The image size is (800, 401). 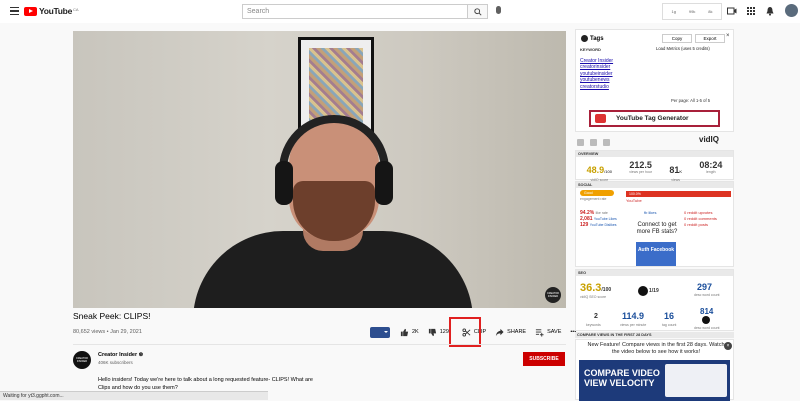 I want to click on score-value: 48.9, so click(x=595, y=170).